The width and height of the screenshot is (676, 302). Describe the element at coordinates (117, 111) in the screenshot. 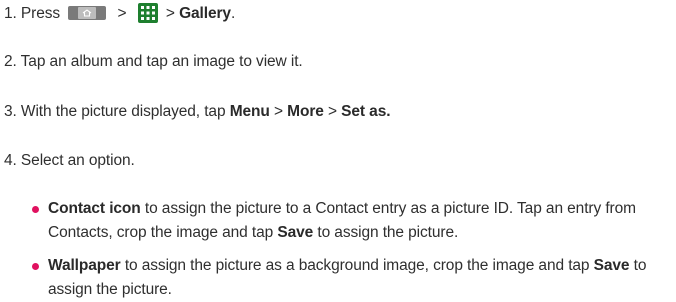

I see `step-3-prefix: 3. With the picture displayed, tap` at that location.